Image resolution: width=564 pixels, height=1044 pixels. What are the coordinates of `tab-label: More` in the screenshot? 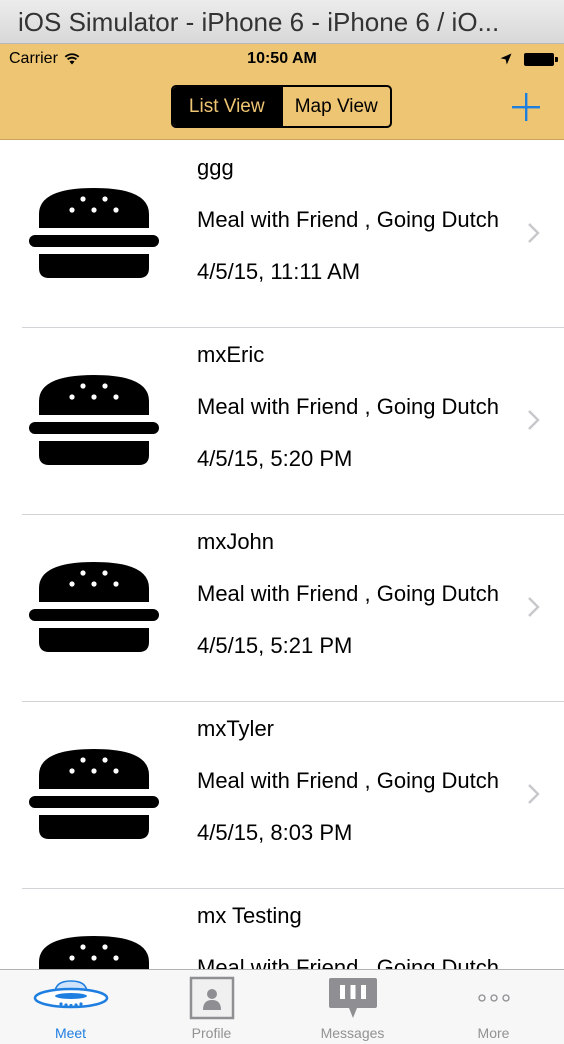 It's located at (493, 1033).